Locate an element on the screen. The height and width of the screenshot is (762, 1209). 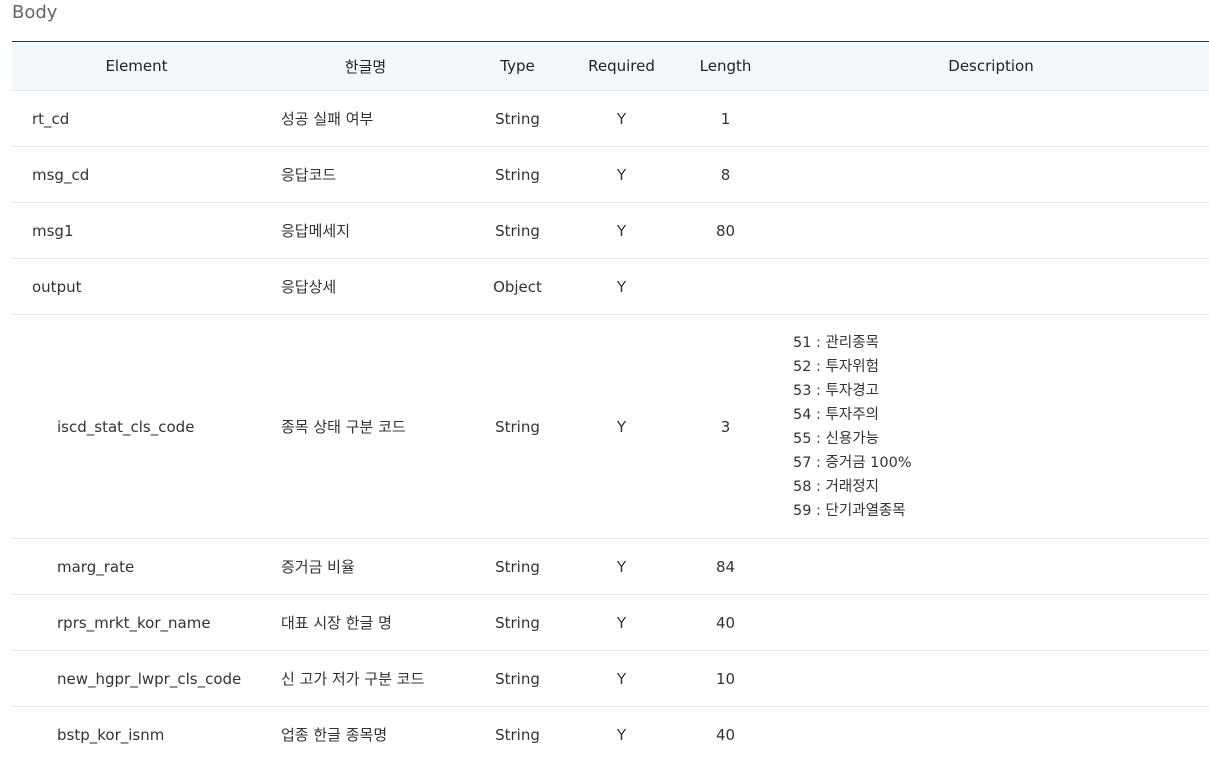
description-line: 55 : 신용가능 is located at coordinates (1001, 439).